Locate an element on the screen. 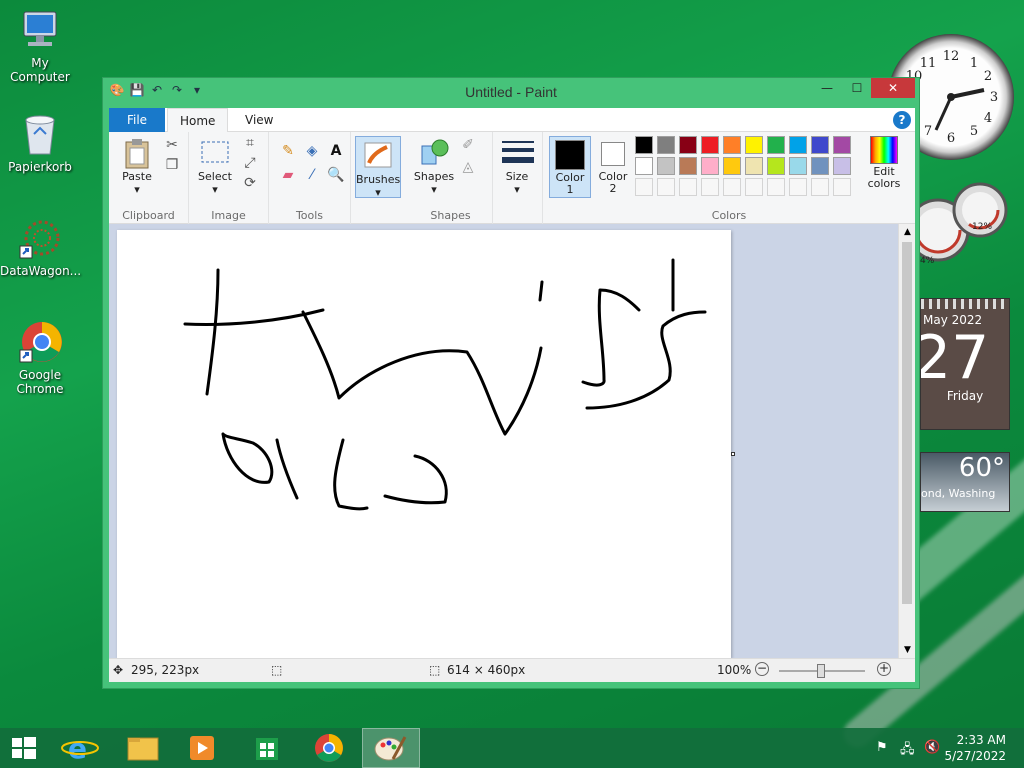  zoom-in-button: + is located at coordinates (884, 669).